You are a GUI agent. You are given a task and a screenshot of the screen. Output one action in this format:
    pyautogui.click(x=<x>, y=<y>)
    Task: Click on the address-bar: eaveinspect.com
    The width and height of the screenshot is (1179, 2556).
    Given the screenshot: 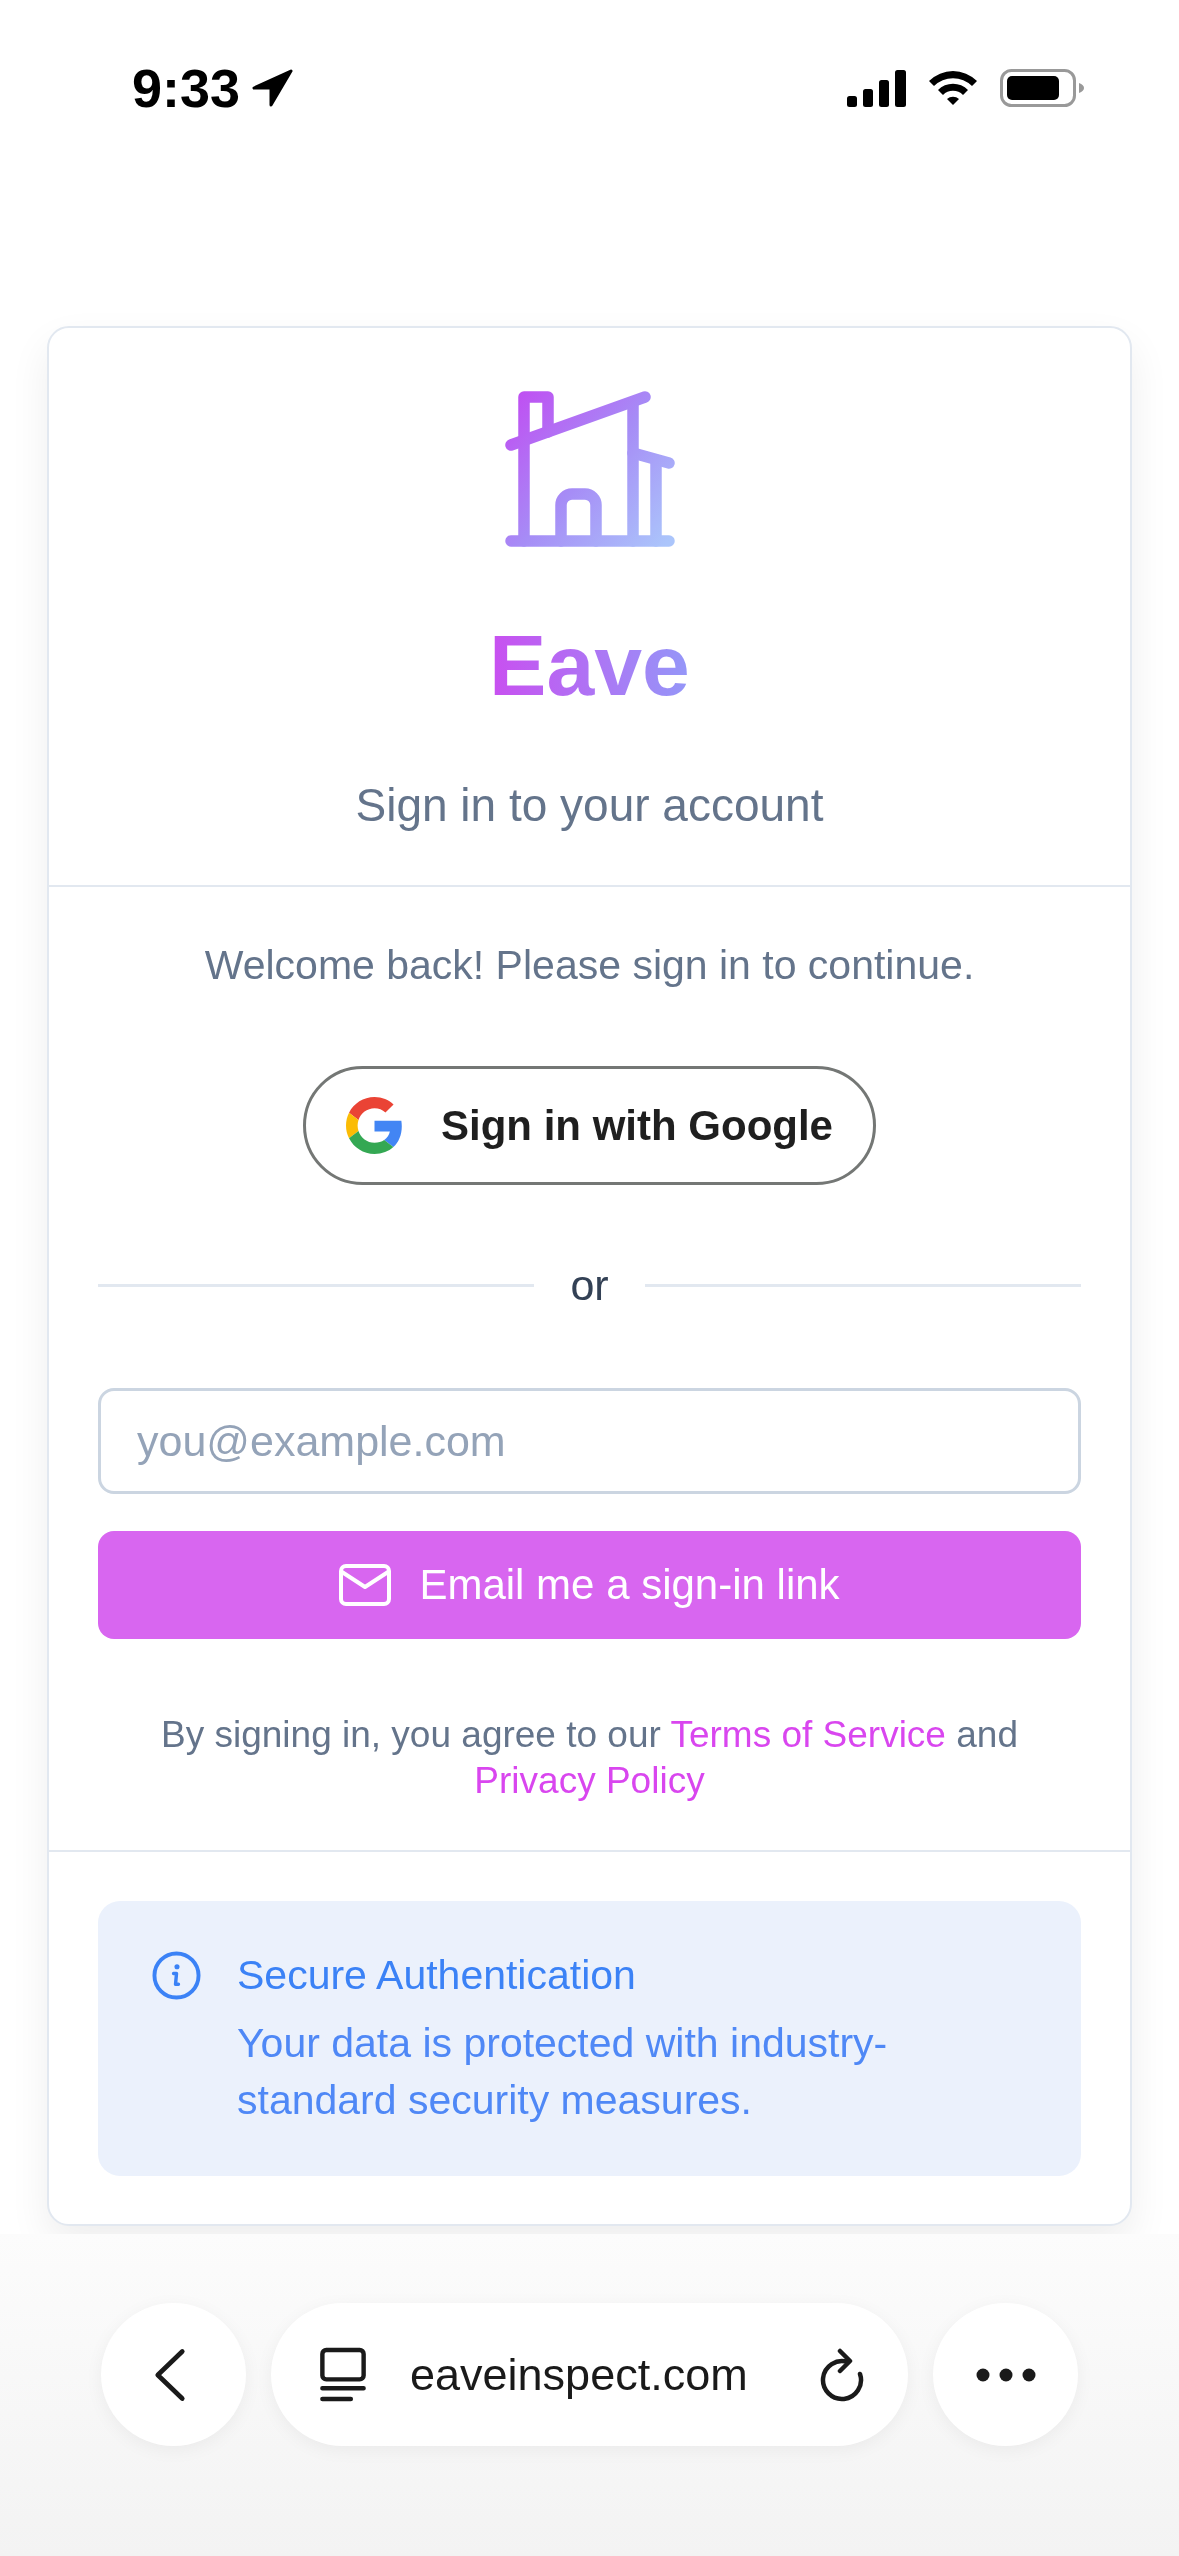 What is the action you would take?
    pyautogui.click(x=589, y=2374)
    